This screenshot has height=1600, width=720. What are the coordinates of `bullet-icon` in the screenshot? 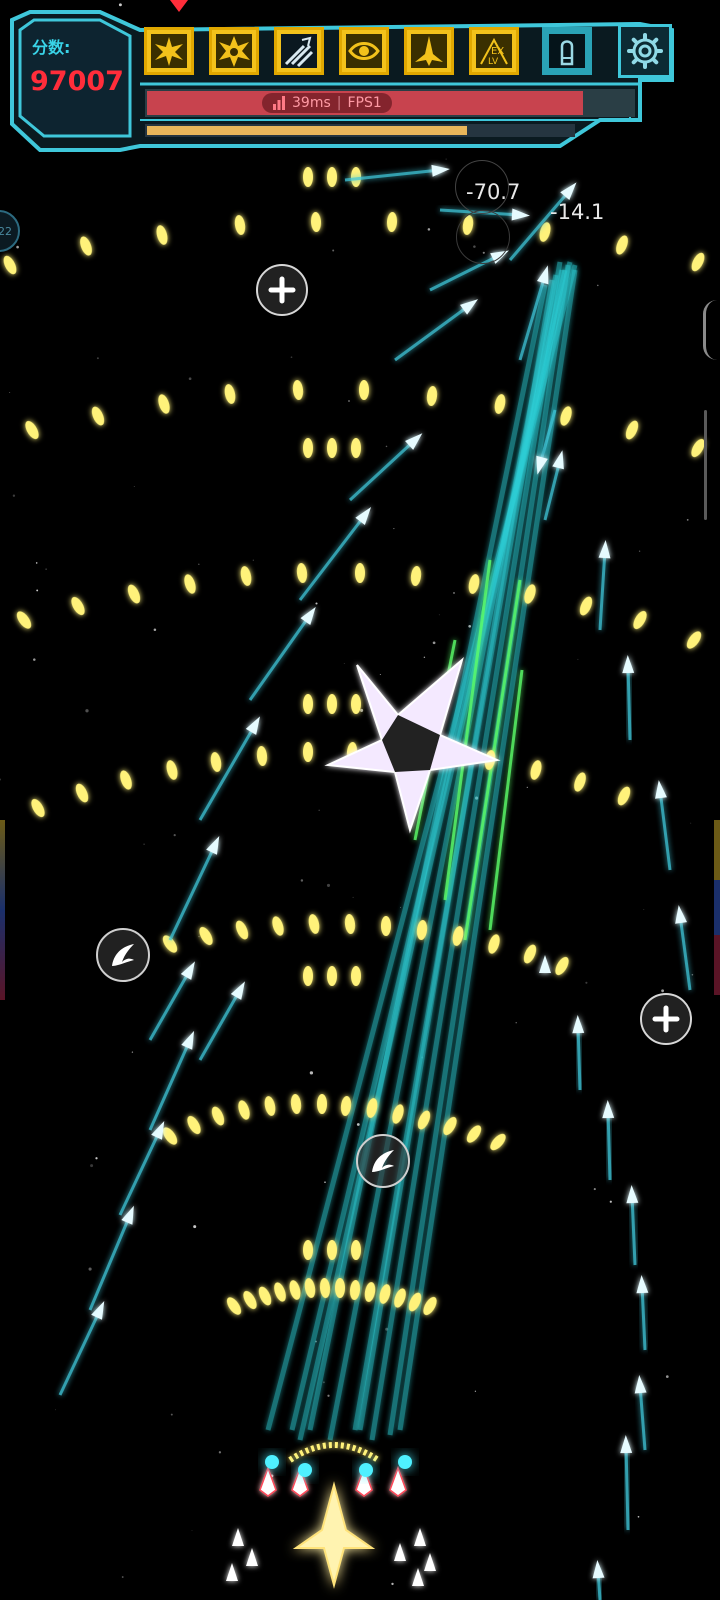 It's located at (567, 53).